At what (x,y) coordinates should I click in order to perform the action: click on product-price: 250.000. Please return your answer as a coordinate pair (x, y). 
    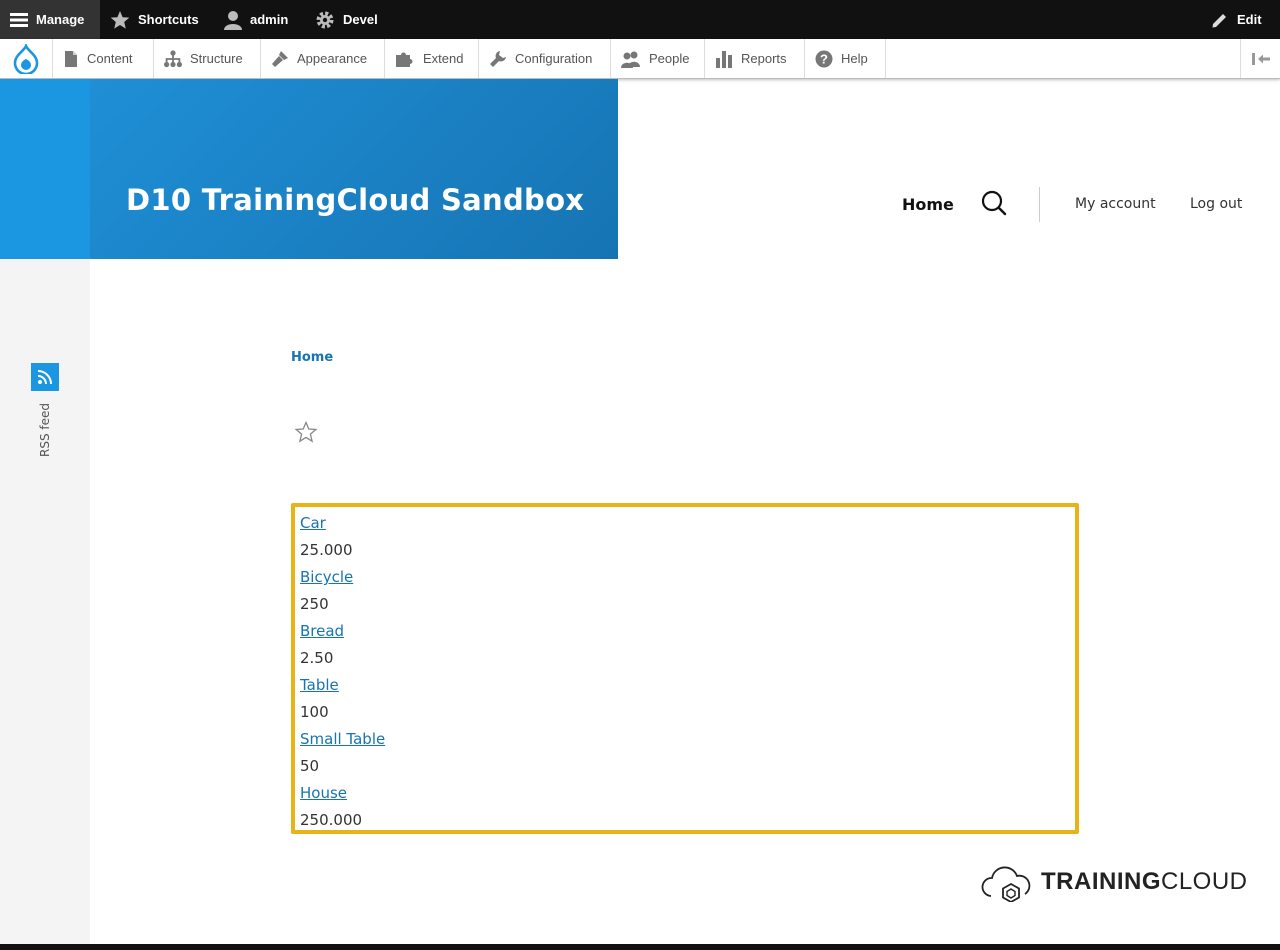
    Looking at the image, I should click on (331, 820).